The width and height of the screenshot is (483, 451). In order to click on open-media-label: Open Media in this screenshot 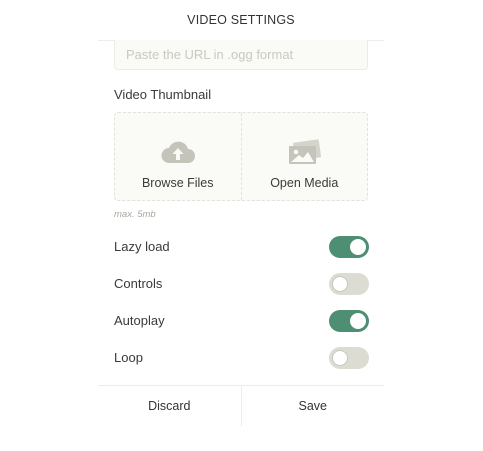, I will do `click(304, 183)`.